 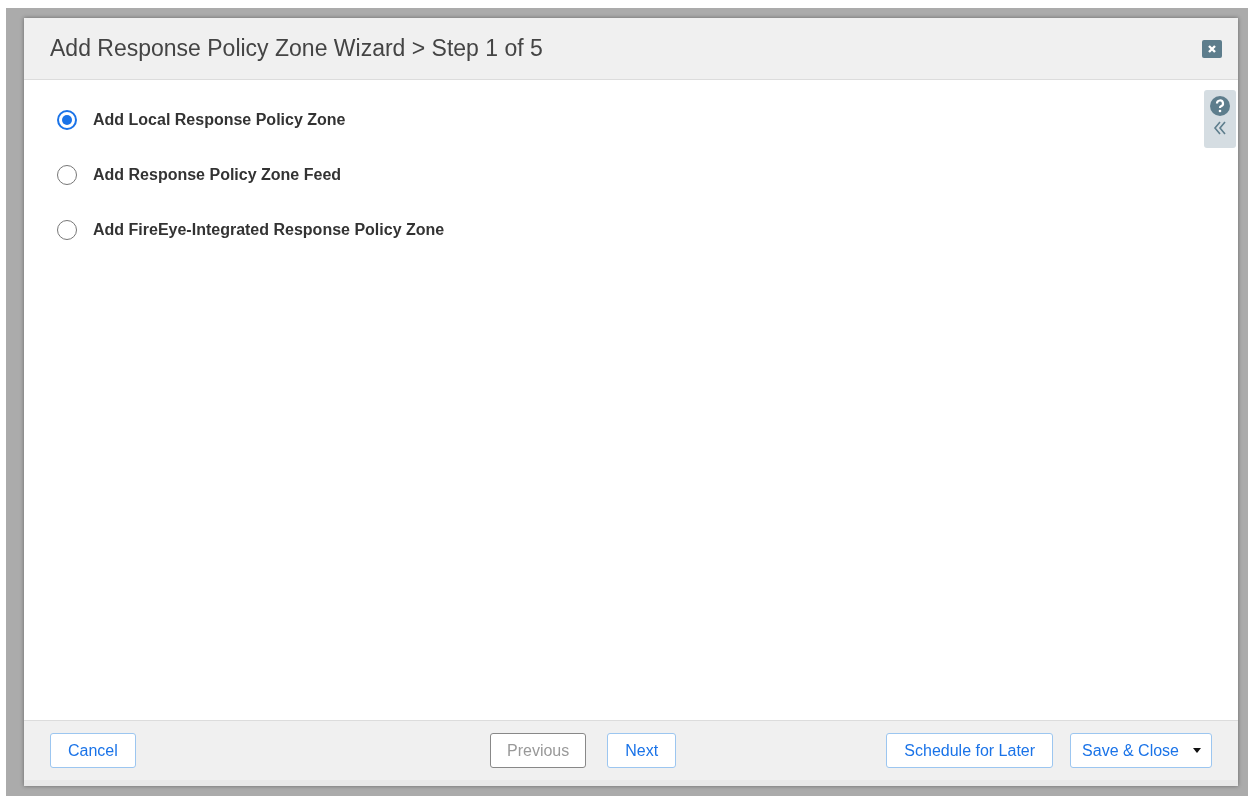 I want to click on close-icon, so click(x=1212, y=48).